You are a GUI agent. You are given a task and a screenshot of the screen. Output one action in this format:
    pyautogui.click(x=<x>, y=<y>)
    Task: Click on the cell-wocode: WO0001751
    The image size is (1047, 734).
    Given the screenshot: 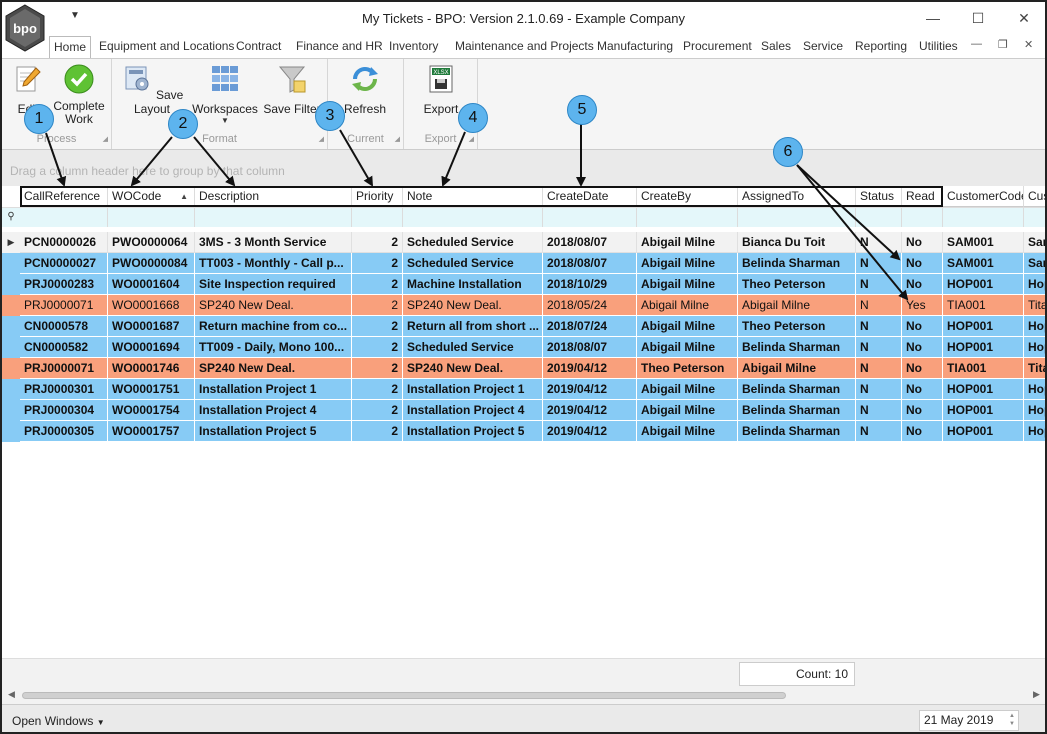 What is the action you would take?
    pyautogui.click(x=151, y=389)
    